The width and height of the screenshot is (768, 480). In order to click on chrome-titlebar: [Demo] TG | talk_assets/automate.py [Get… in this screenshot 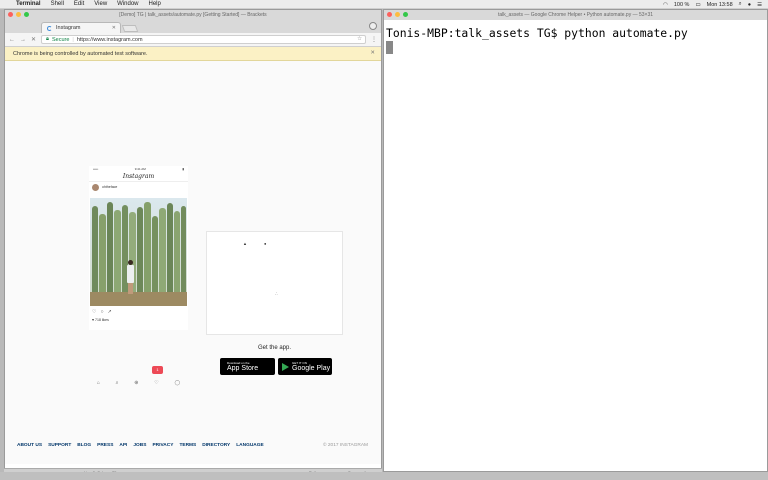, I will do `click(193, 15)`.